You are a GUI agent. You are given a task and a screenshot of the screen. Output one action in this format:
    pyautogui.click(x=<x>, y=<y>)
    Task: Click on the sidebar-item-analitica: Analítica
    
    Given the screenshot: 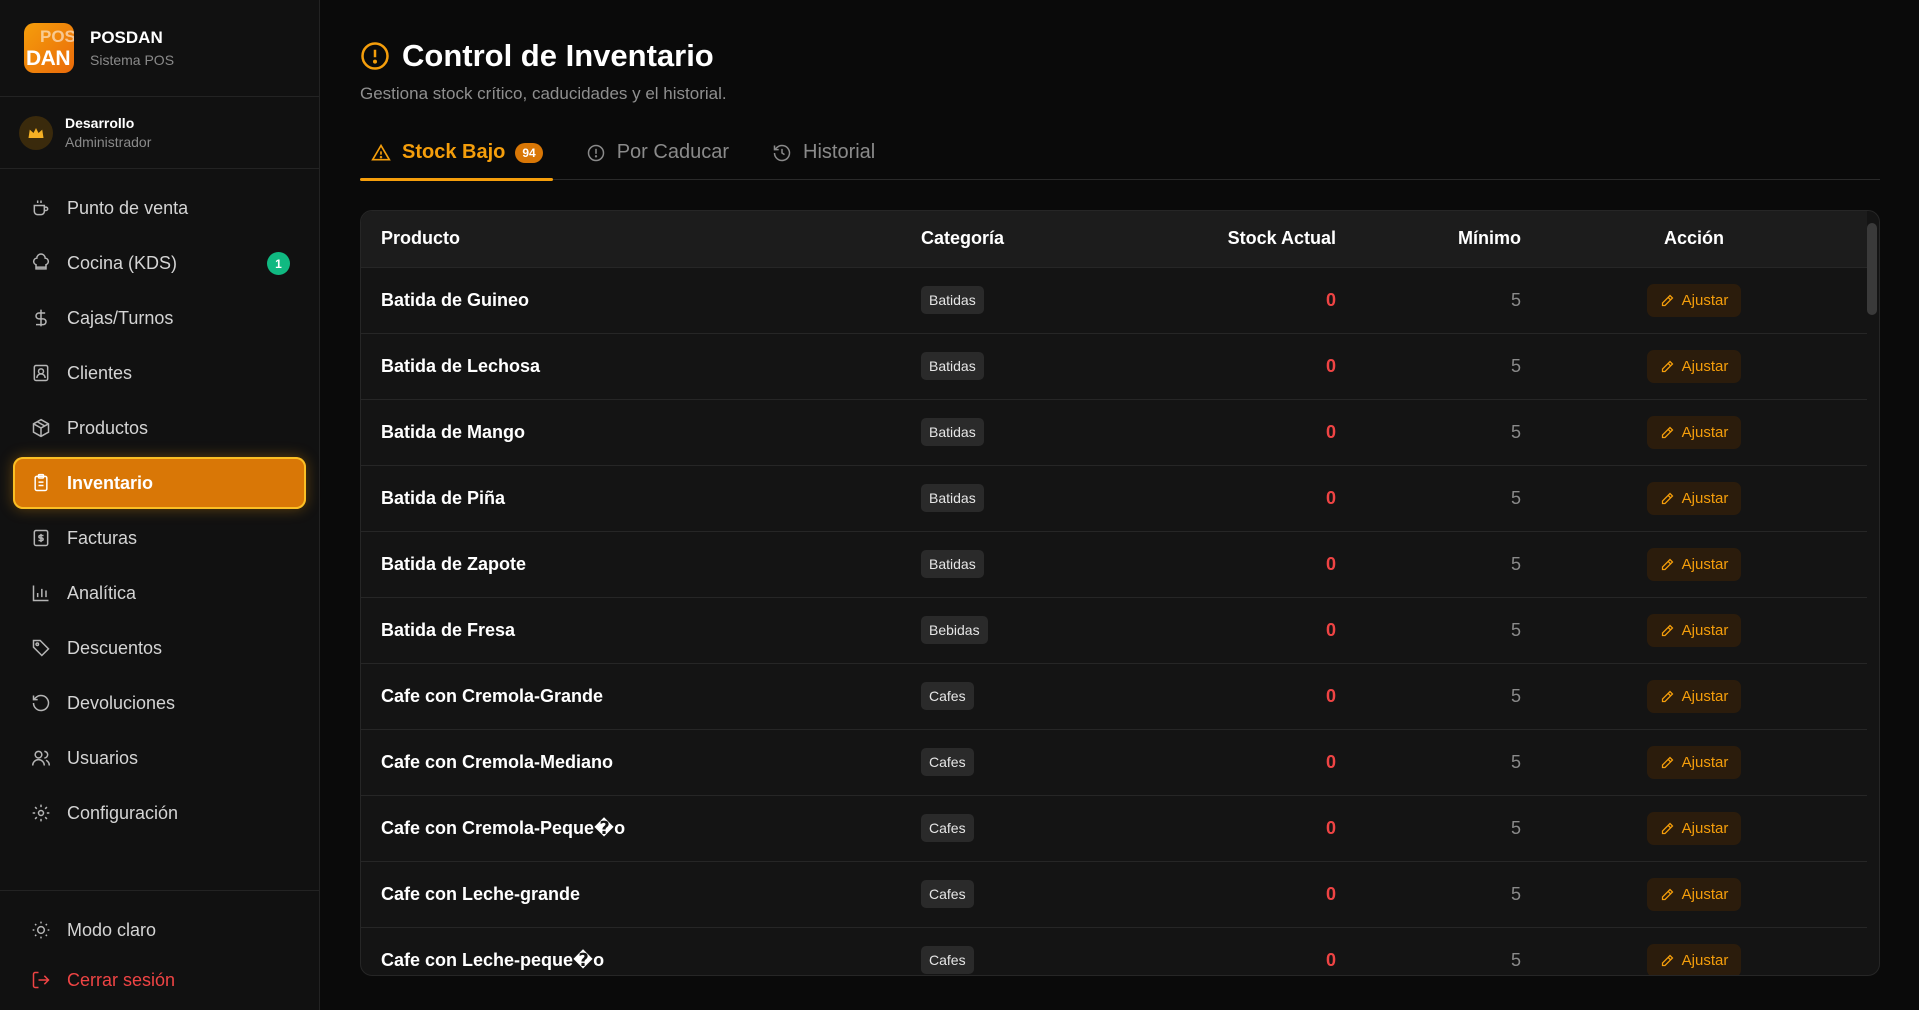 What is the action you would take?
    pyautogui.click(x=159, y=593)
    